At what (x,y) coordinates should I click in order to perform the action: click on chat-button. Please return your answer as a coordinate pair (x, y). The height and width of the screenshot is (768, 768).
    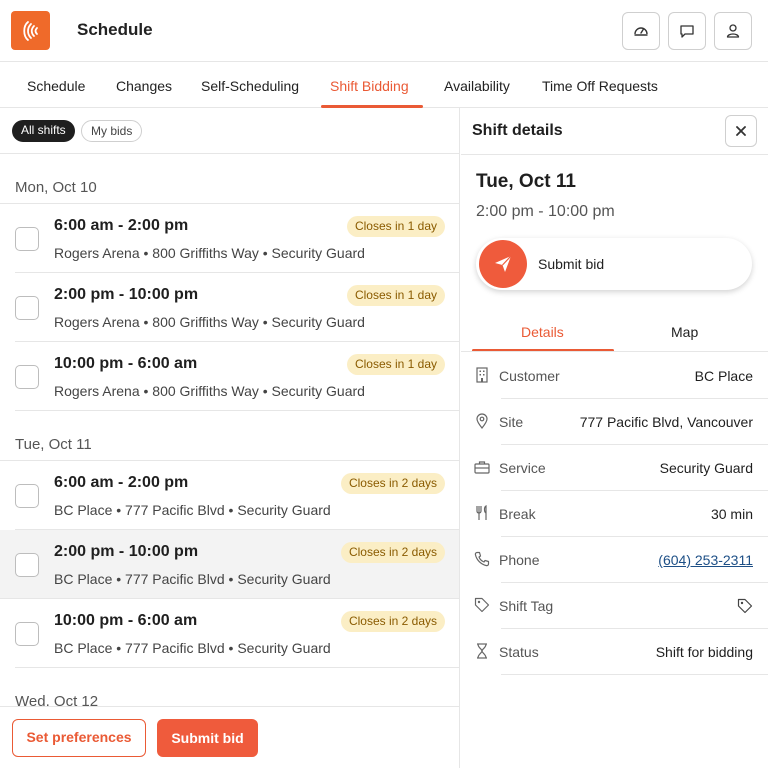
    Looking at the image, I should click on (687, 31).